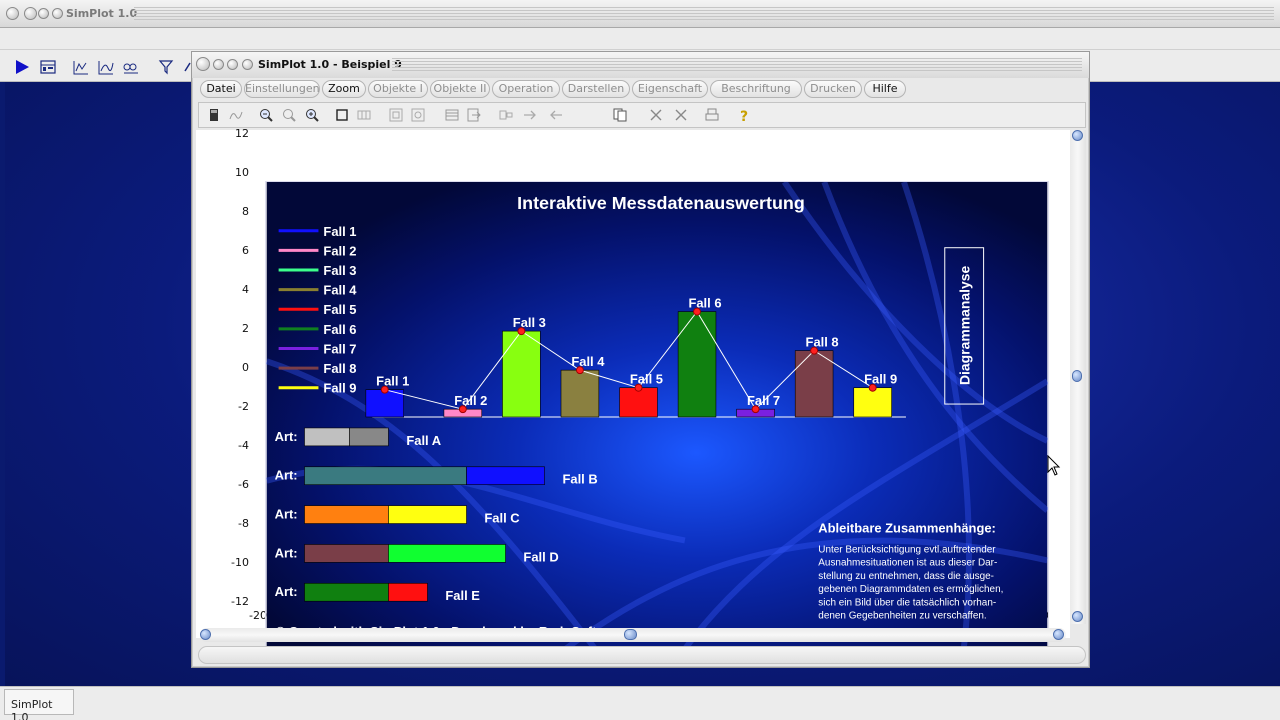 This screenshot has height=720, width=1280. Describe the element at coordinates (48, 67) in the screenshot. I see `data-table-icon` at that location.